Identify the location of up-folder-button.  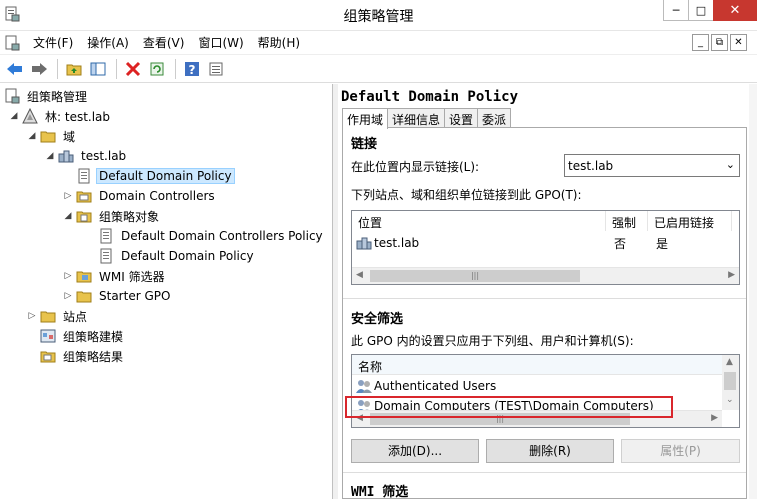
(74, 69).